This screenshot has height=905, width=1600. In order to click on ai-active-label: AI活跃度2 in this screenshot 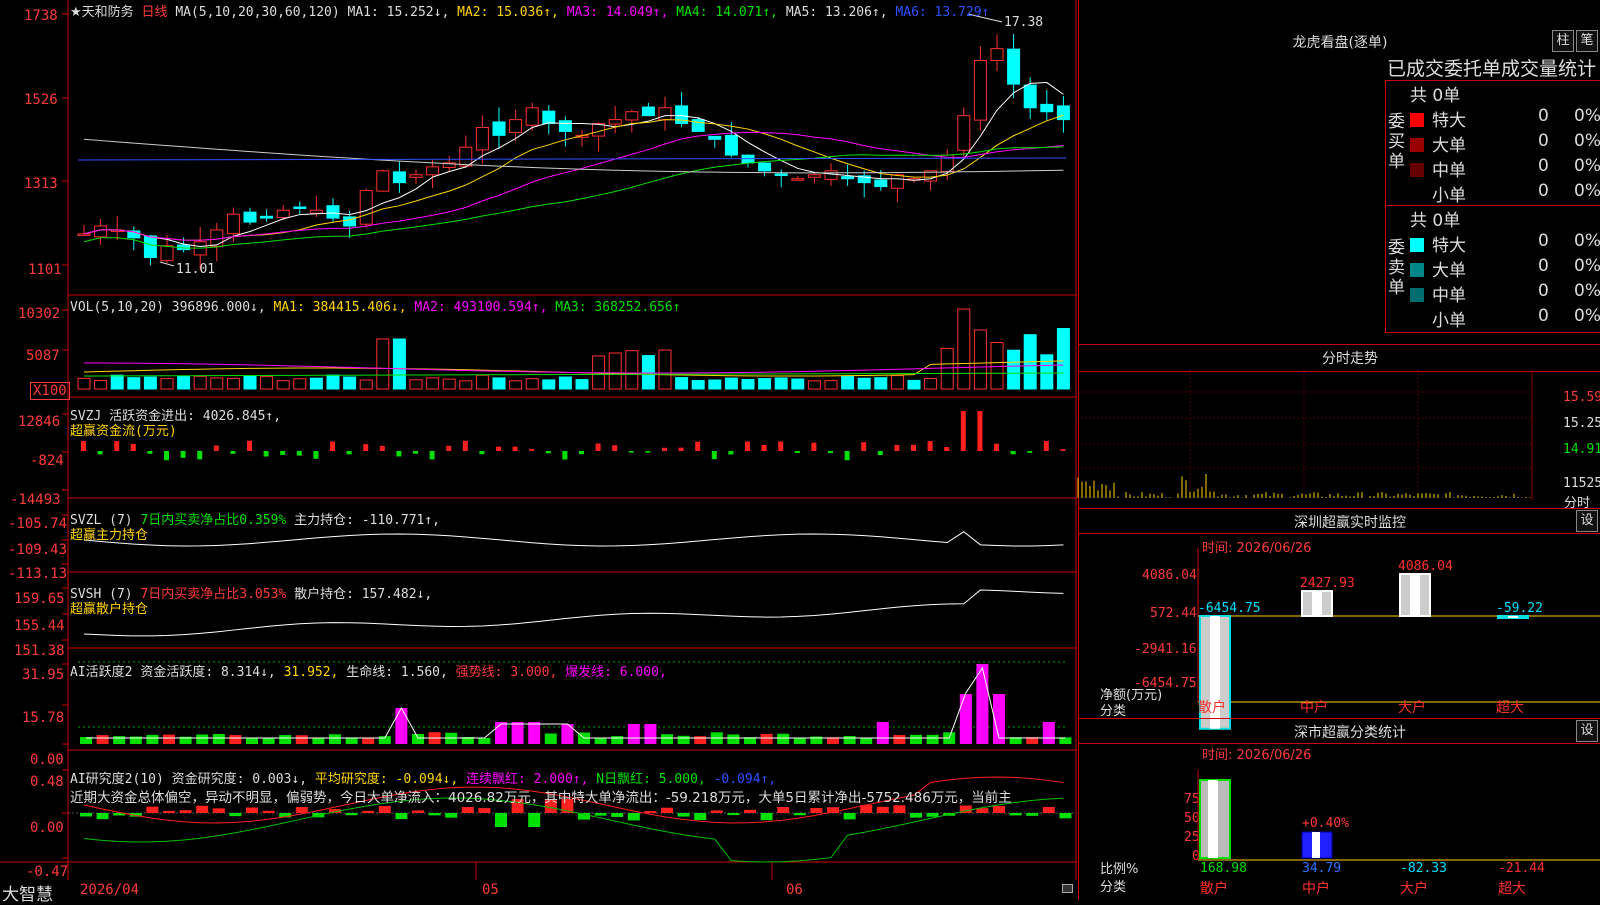, I will do `click(101, 672)`.